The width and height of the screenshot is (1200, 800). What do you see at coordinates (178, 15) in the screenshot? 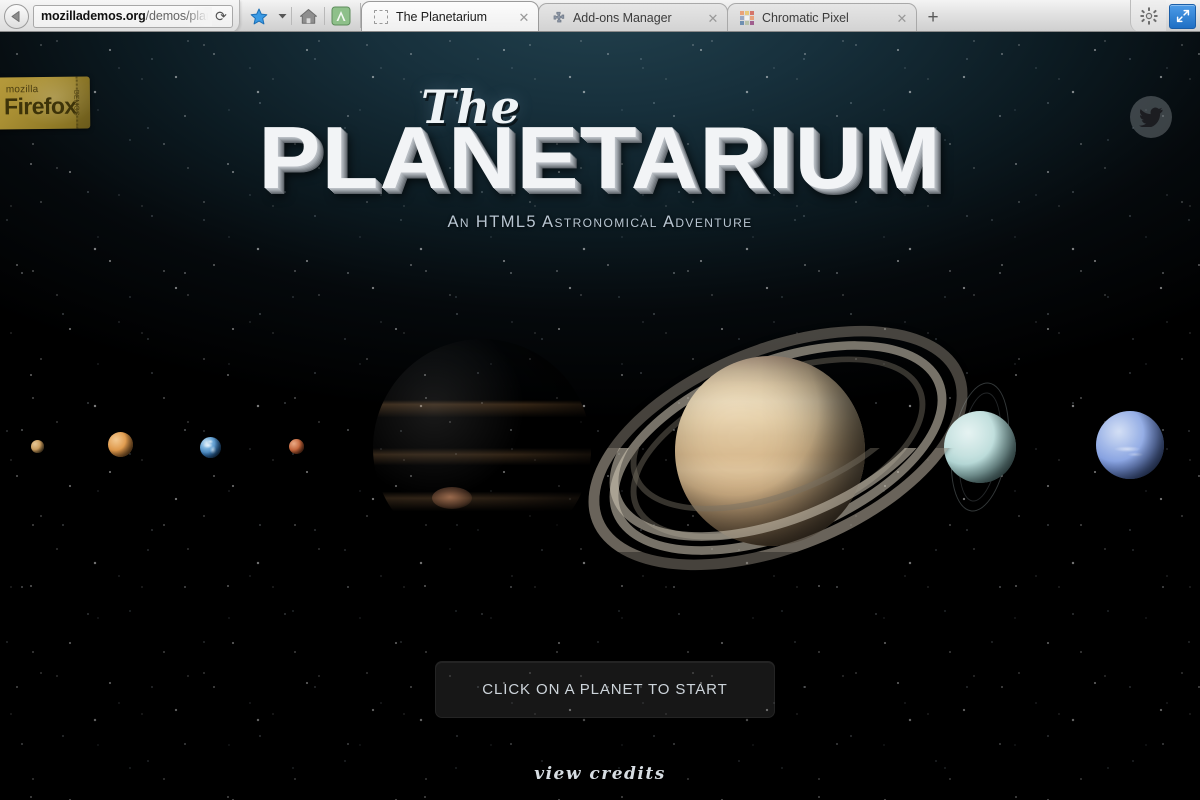
I see `url-path: /demos/plan` at bounding box center [178, 15].